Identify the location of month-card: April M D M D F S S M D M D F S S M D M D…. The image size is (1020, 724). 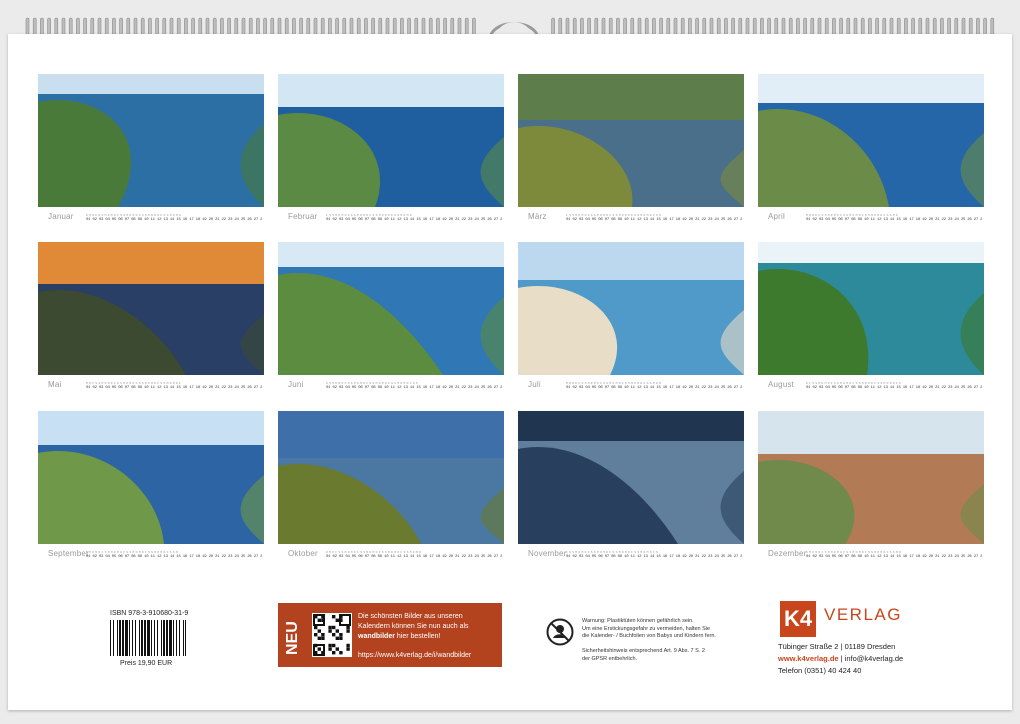
(871, 149).